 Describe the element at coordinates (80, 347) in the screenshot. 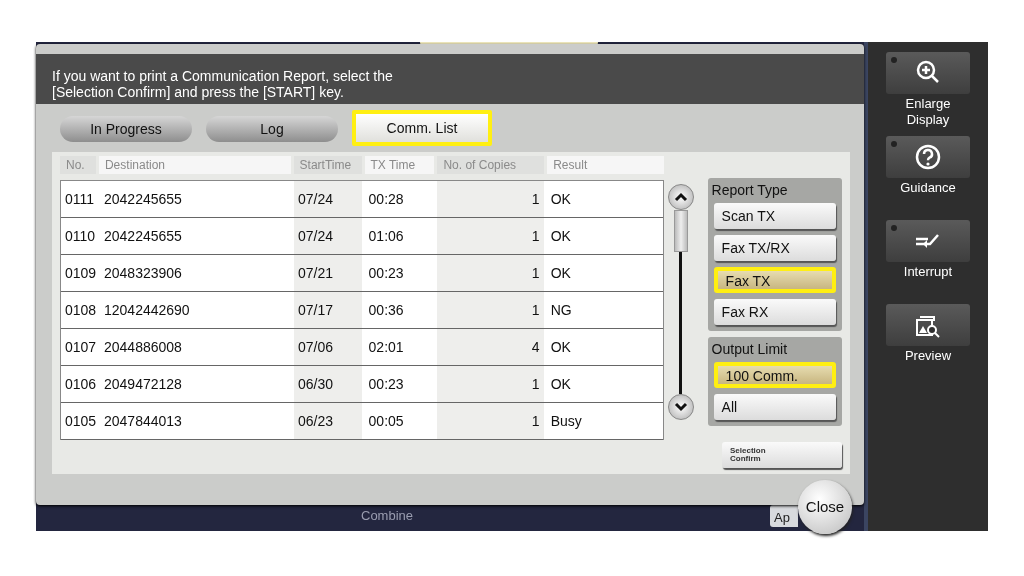

I see `table-cell-text: 0107` at that location.